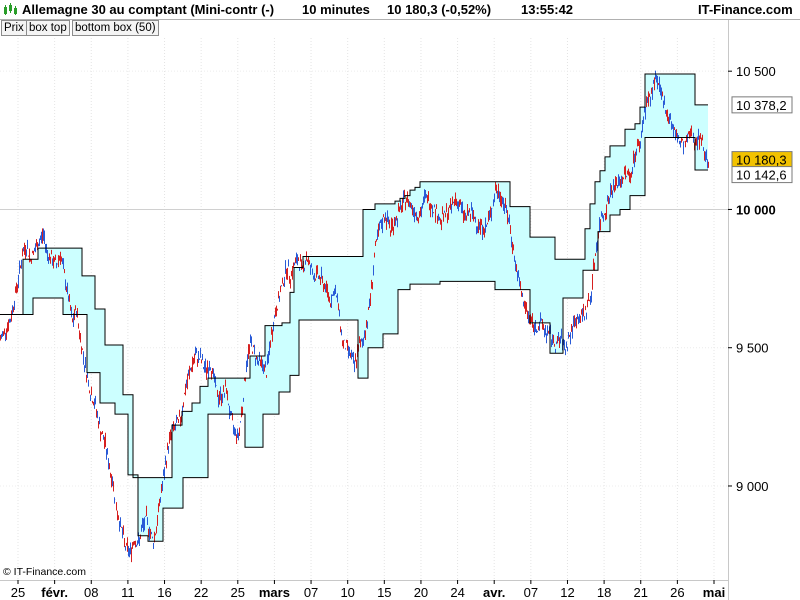  Describe the element at coordinates (604, 592) in the screenshot. I see `x-tick-label: 18` at that location.